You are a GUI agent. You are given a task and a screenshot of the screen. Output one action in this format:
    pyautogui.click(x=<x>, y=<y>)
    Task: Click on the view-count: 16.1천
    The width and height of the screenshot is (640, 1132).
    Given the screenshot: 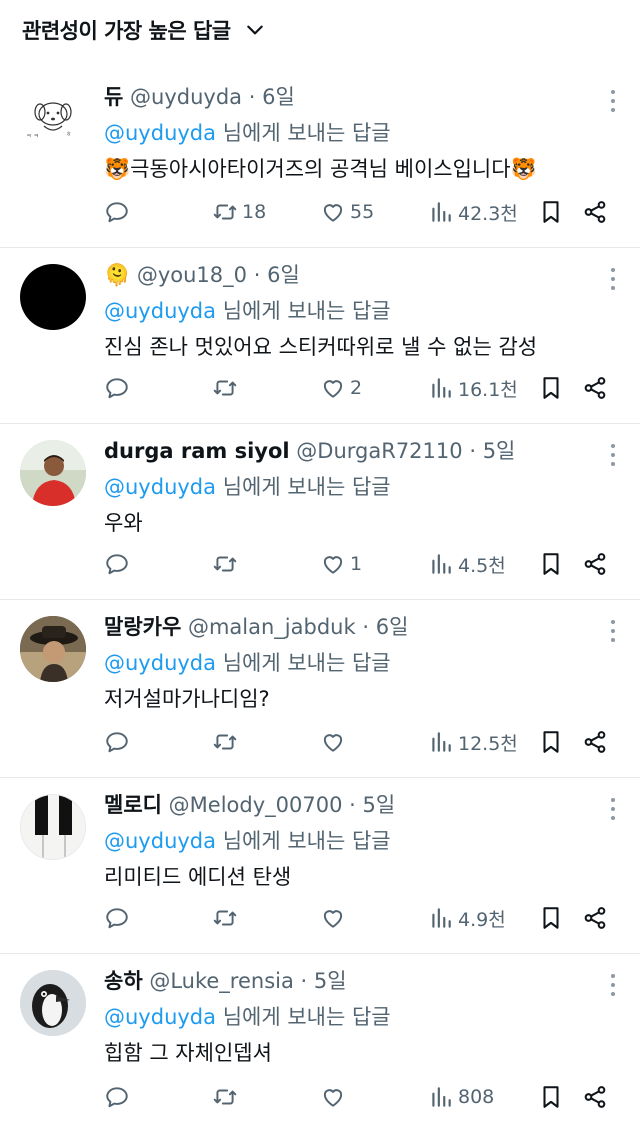 What is the action you would take?
    pyautogui.click(x=488, y=389)
    